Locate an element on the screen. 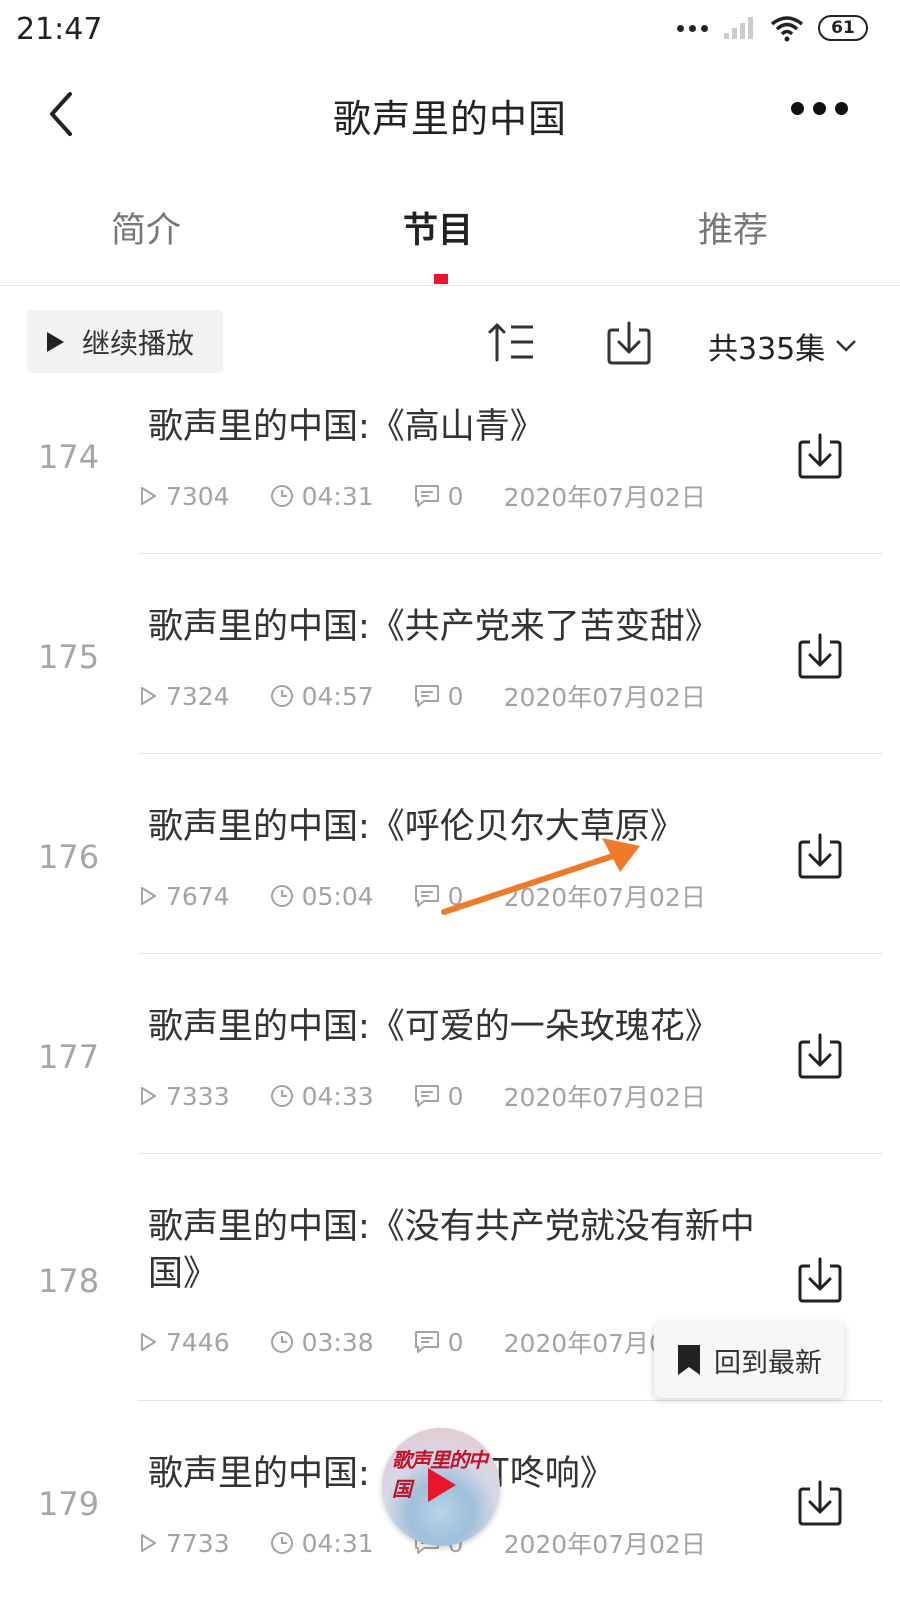 This screenshot has height=1600, width=900. status-bar: 21:47 61 is located at coordinates (450, 31).